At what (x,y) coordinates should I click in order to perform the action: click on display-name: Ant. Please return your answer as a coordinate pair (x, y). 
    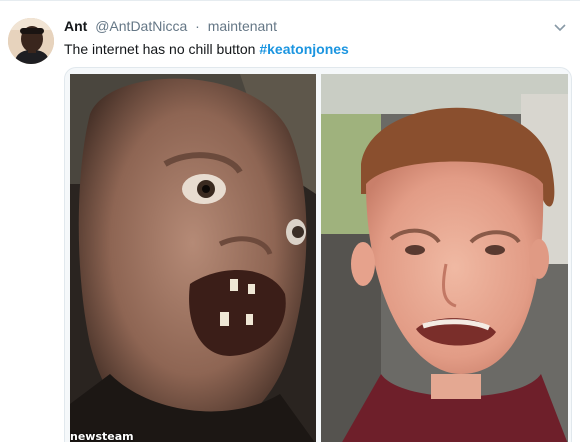
    Looking at the image, I should click on (75, 26).